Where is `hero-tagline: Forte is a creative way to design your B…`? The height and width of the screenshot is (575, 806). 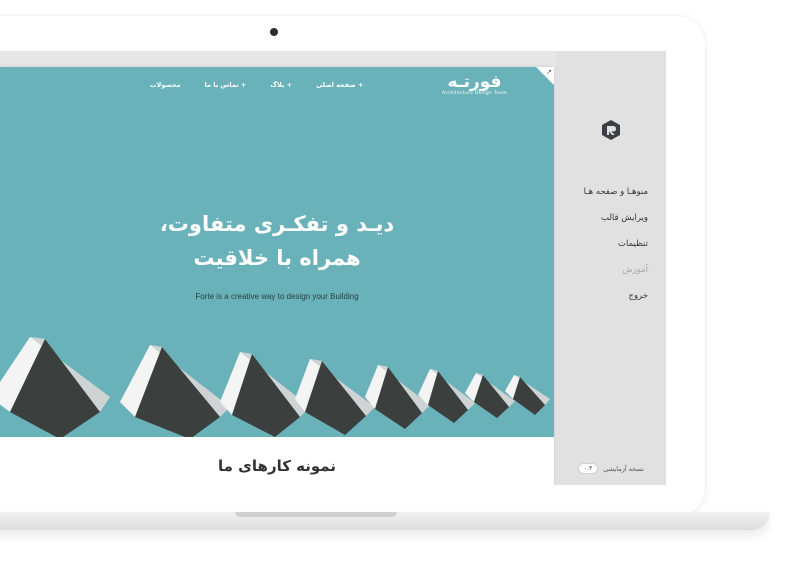
hero-tagline: Forte is a creative way to design your B… is located at coordinates (277, 296).